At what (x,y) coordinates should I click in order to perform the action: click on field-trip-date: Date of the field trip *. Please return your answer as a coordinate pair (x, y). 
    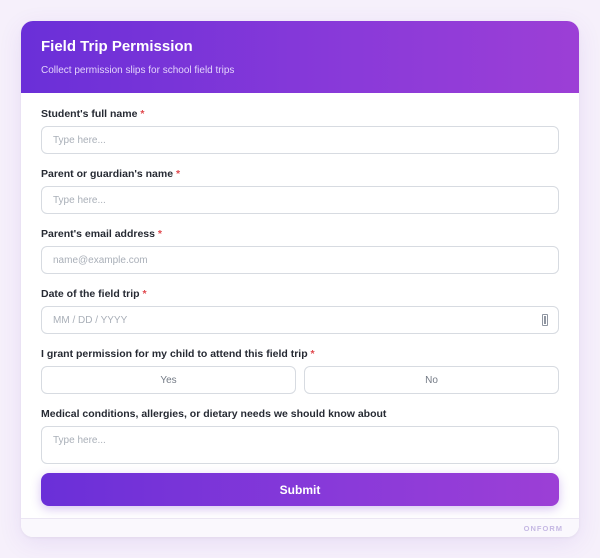
    Looking at the image, I should click on (300, 311).